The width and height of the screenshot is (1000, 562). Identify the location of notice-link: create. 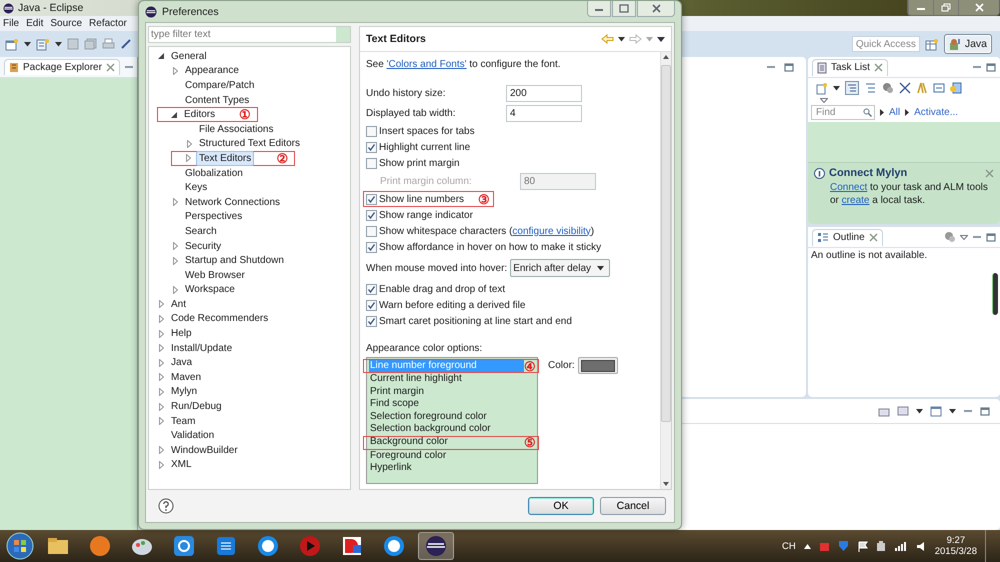
(856, 200).